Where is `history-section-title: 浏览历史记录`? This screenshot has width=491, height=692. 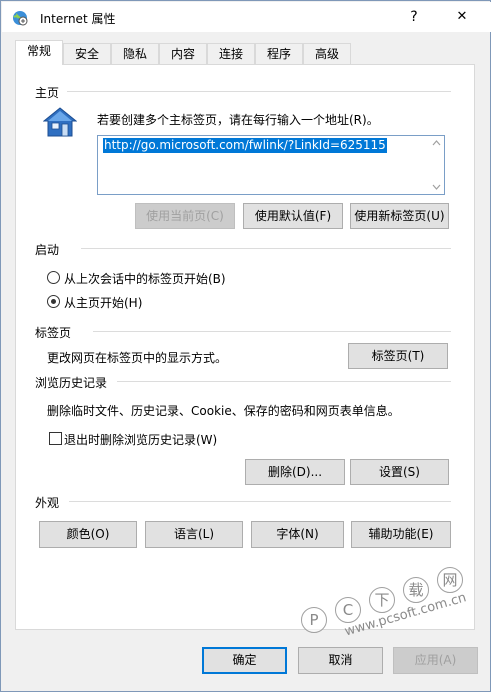 history-section-title: 浏览历史记录 is located at coordinates (71, 383).